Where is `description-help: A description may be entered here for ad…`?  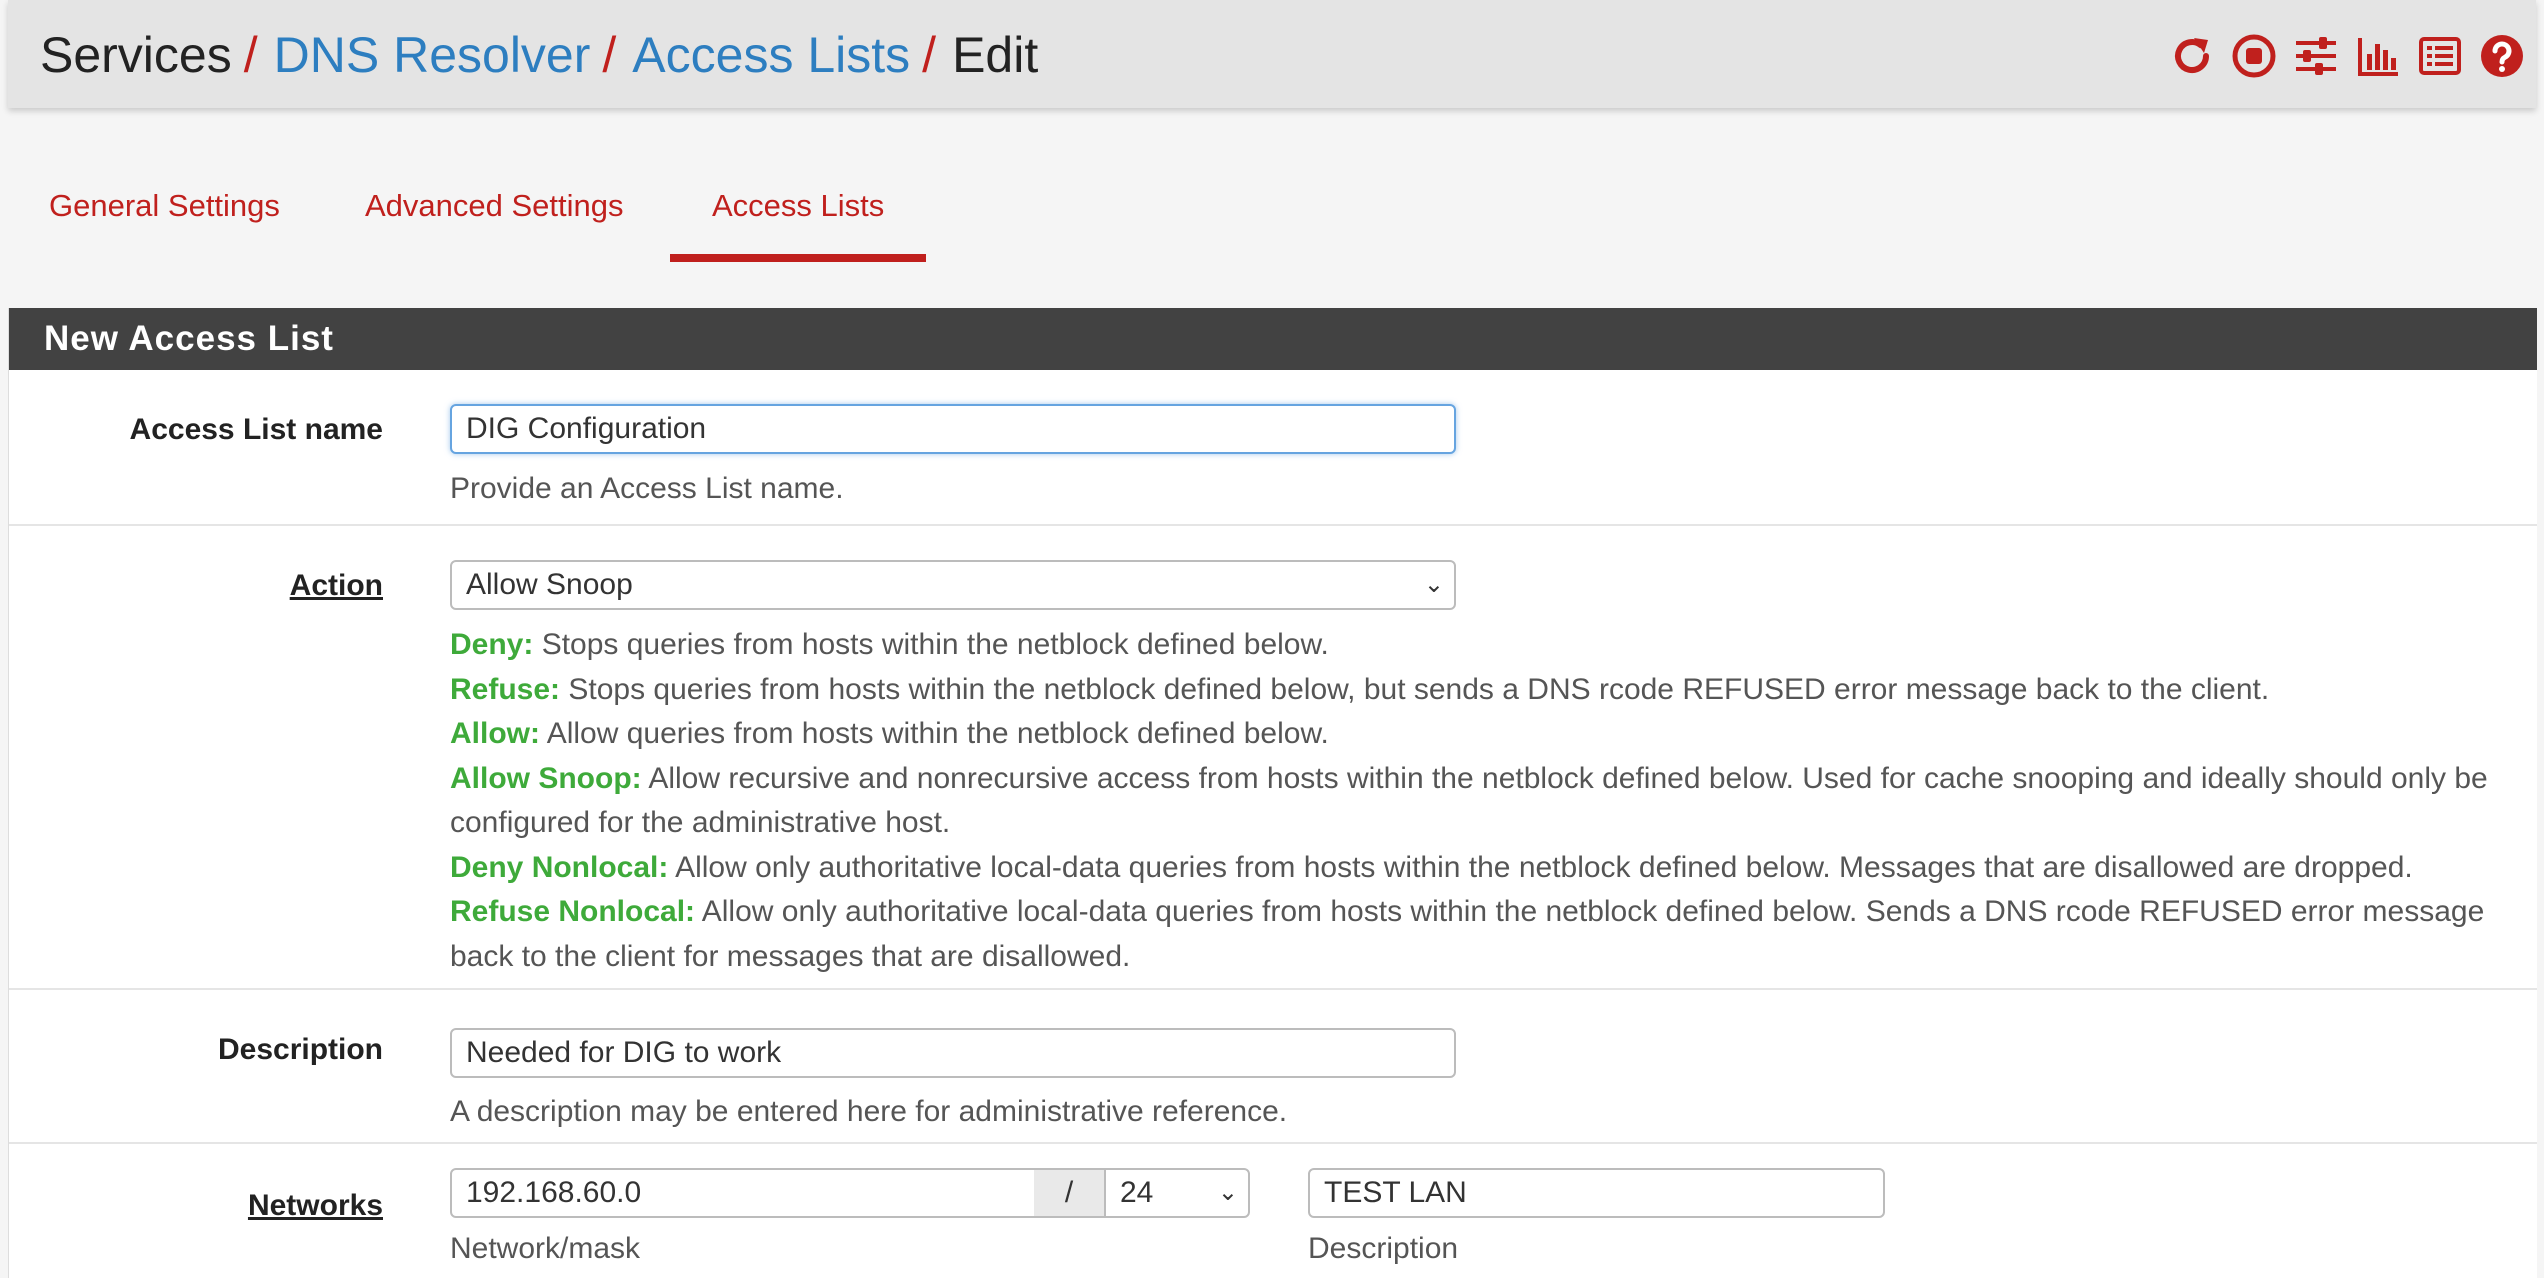 description-help: A description may be entered here for ad… is located at coordinates (869, 1111).